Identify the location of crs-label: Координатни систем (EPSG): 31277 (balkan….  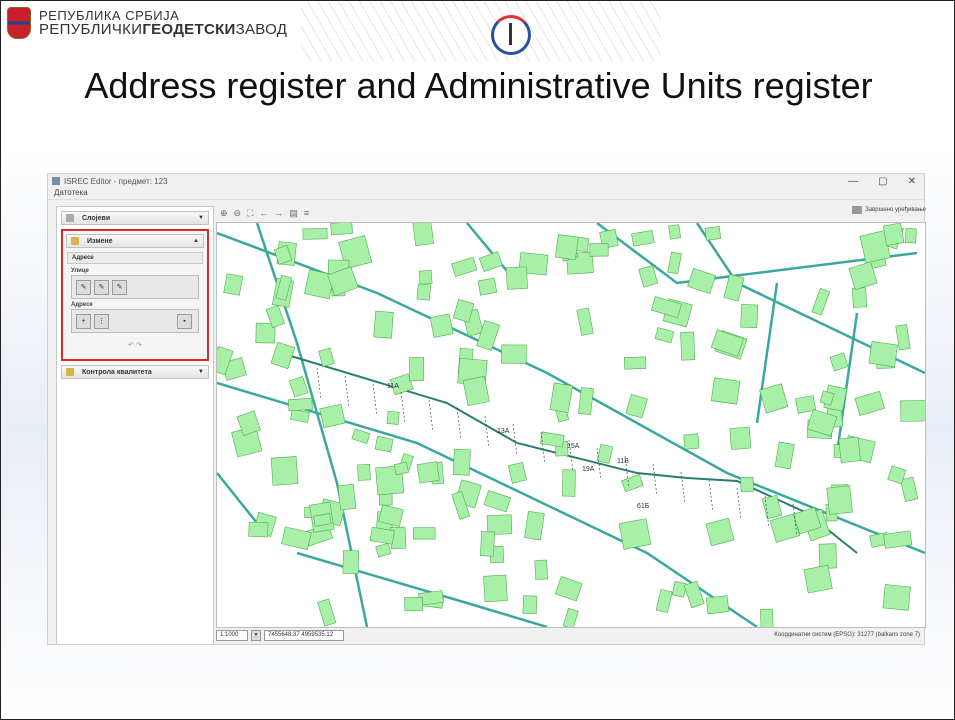
(847, 635).